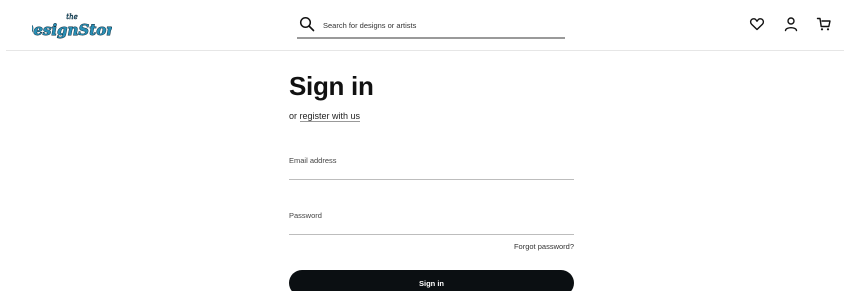 The image size is (850, 291). What do you see at coordinates (331, 86) in the screenshot?
I see `page-title: Sign in` at bounding box center [331, 86].